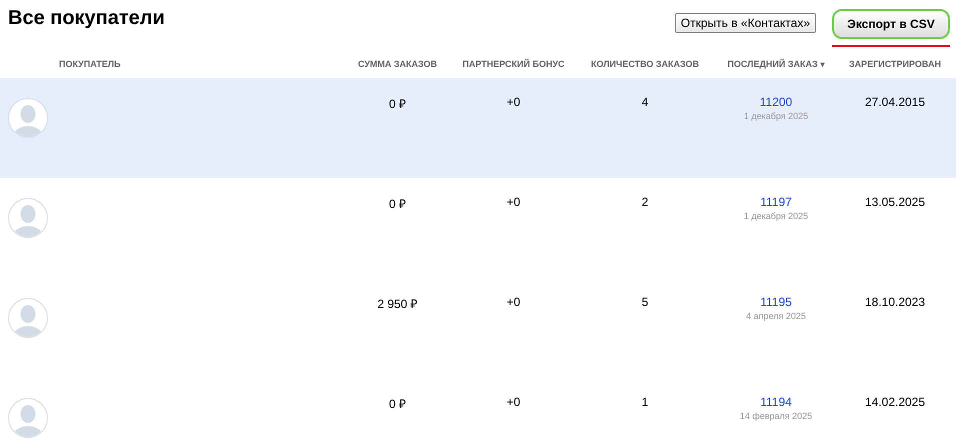 This screenshot has height=444, width=970. I want to click on column-header: ЗАРЕГИСТРИРОВАН, so click(895, 64).